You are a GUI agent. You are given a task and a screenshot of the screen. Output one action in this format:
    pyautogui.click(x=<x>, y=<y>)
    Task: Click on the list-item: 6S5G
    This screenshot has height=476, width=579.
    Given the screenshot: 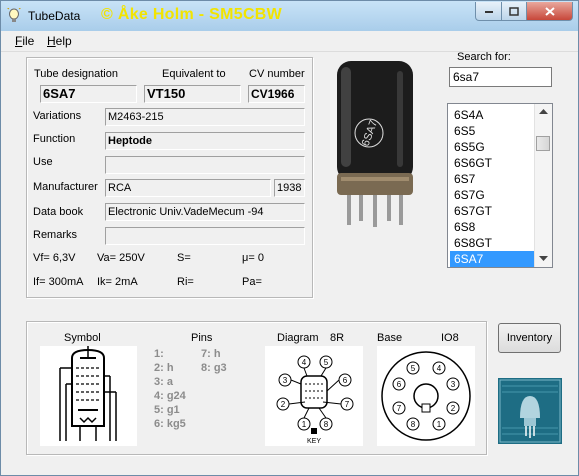 What is the action you would take?
    pyautogui.click(x=493, y=147)
    